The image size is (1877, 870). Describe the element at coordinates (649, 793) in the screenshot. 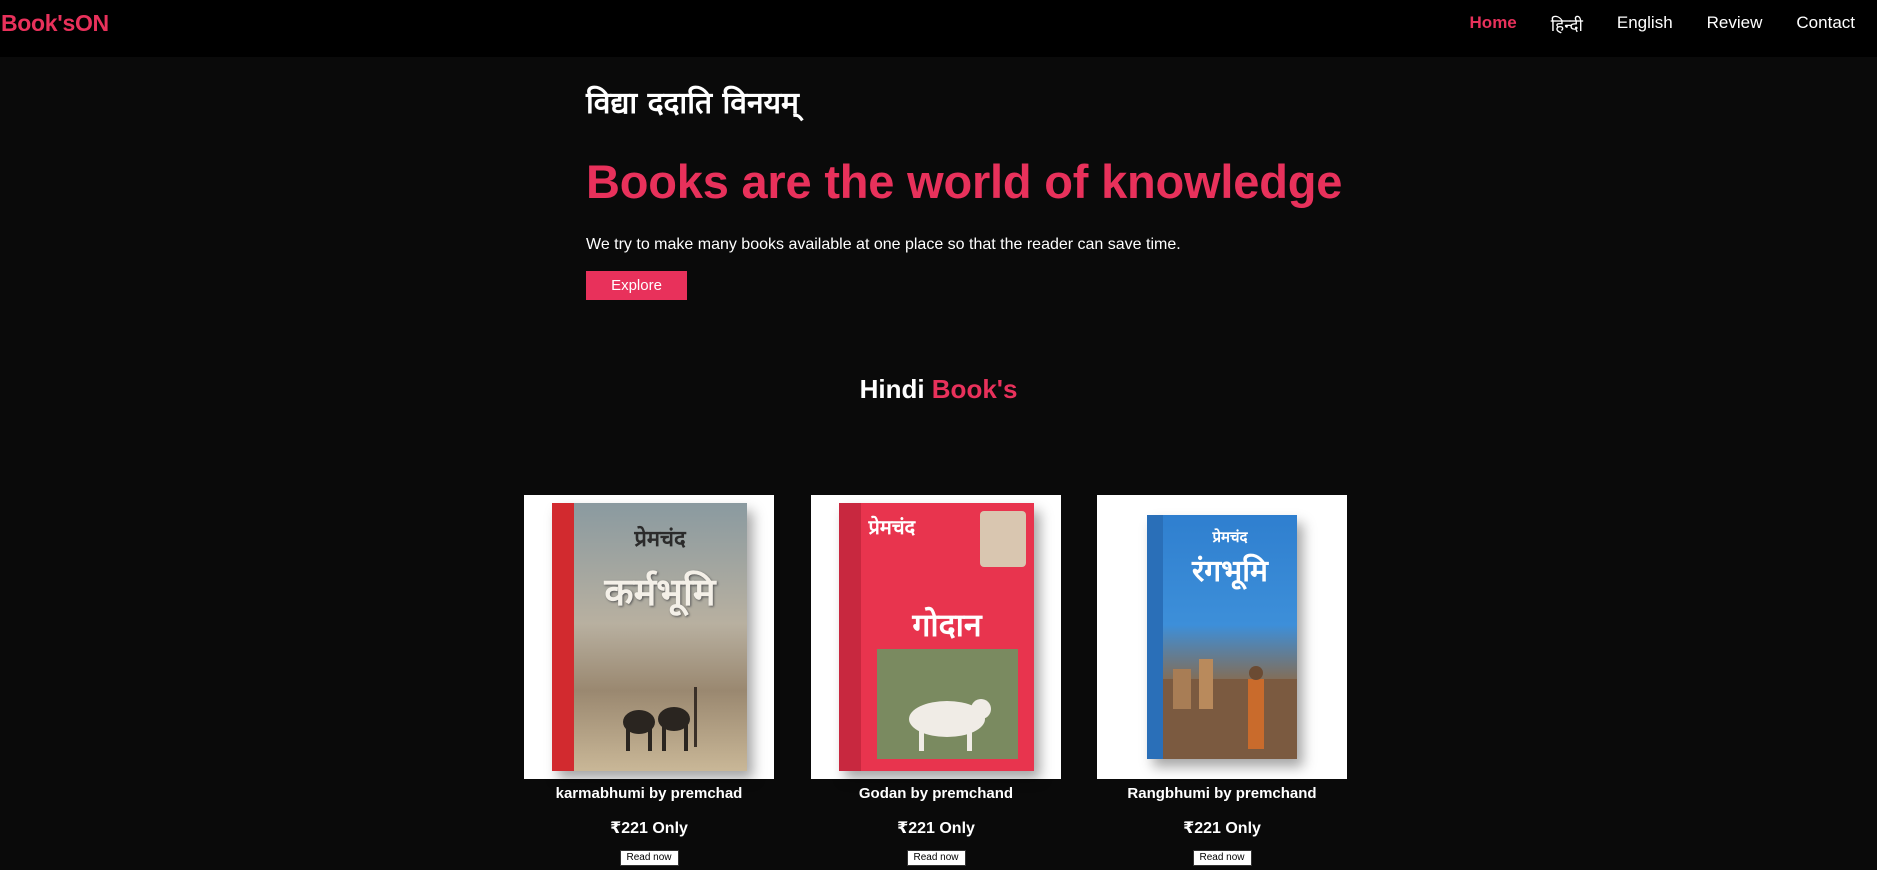

I see `book-title: karmabhumi by premchad` at that location.